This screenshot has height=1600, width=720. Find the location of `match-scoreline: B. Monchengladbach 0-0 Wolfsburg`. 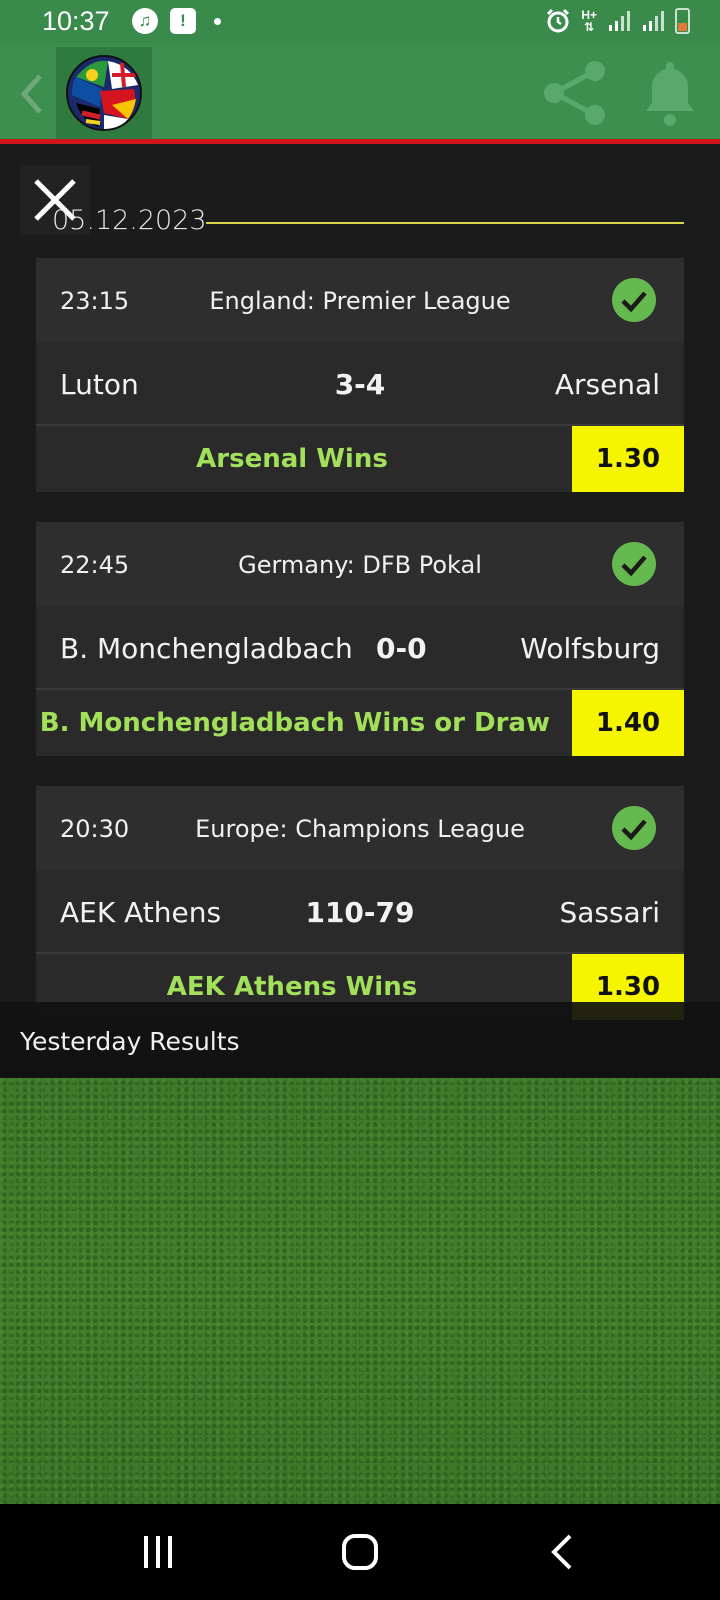

match-scoreline: B. Monchengladbach 0-0 Wolfsburg is located at coordinates (360, 648).